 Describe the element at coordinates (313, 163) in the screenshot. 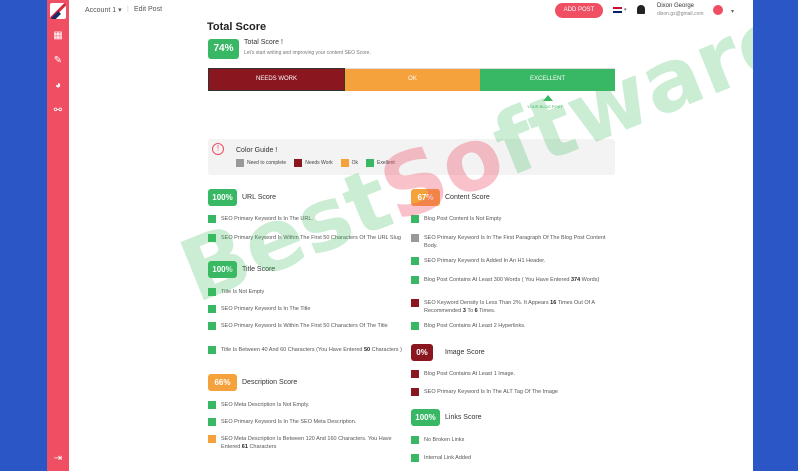

I see `guide-item-needs-work: Needs Work` at that location.